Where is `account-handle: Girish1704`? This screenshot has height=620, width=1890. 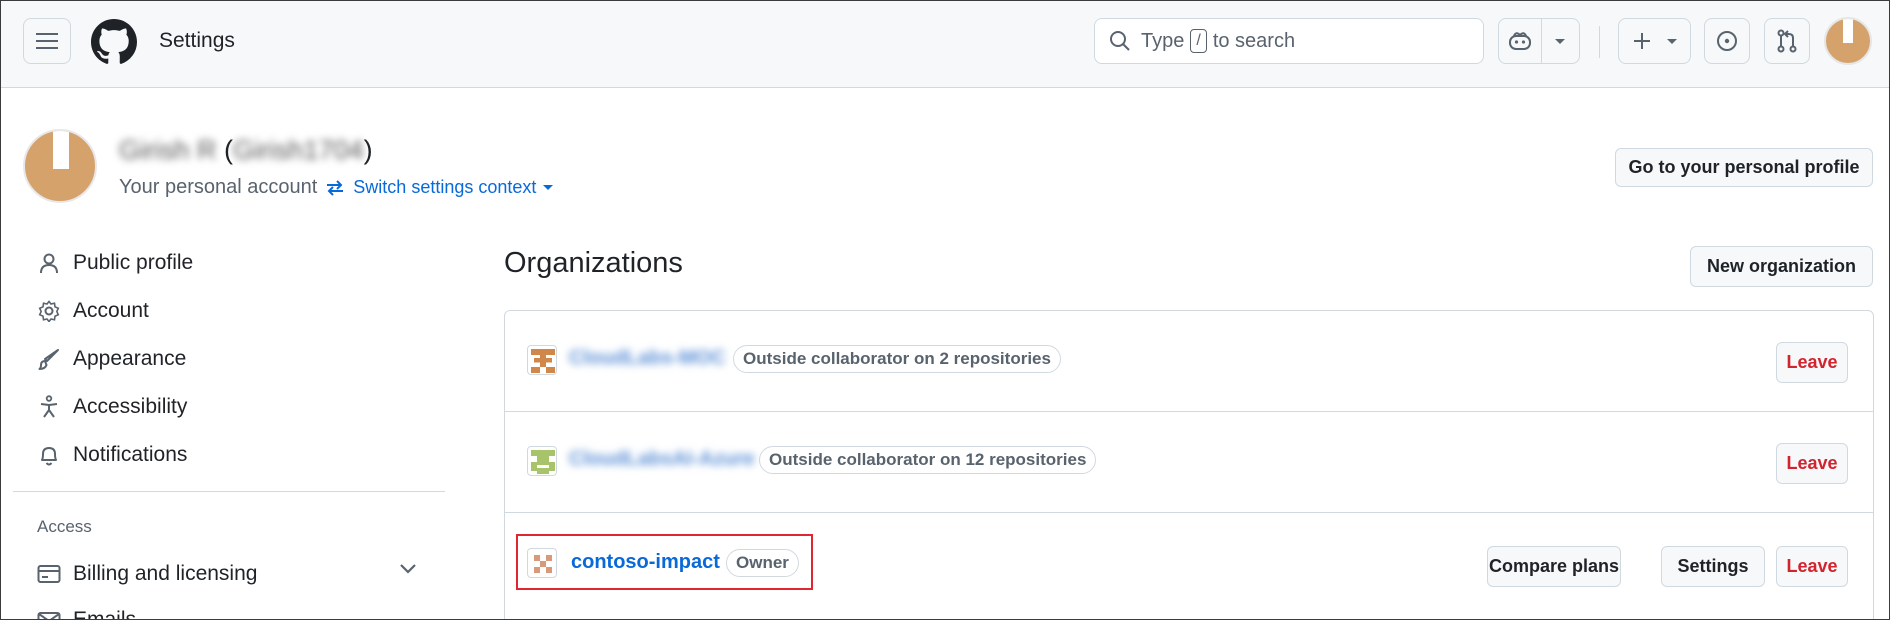 account-handle: Girish1704 is located at coordinates (298, 150).